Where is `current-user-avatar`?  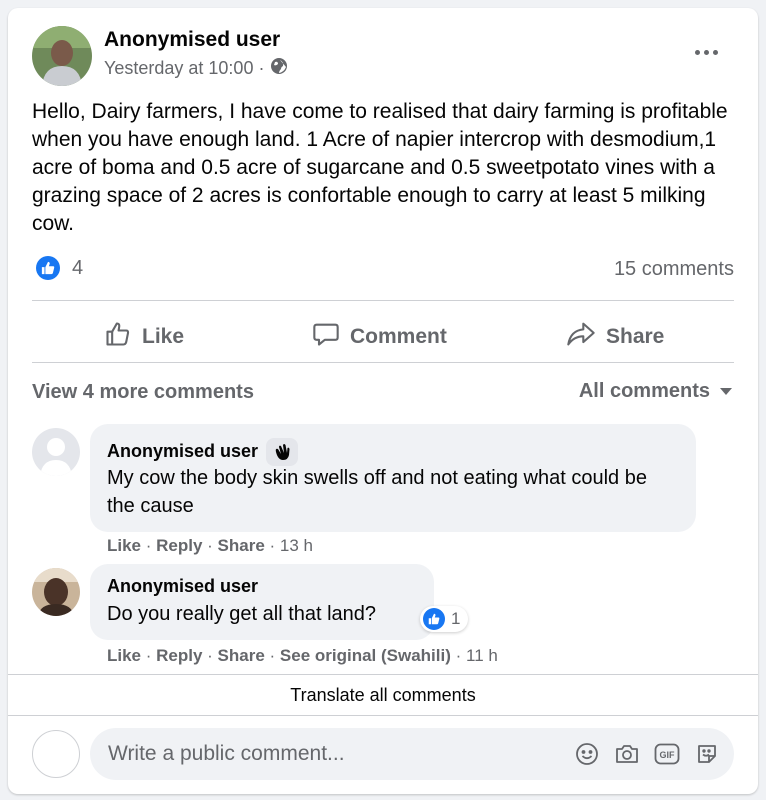 current-user-avatar is located at coordinates (56, 754).